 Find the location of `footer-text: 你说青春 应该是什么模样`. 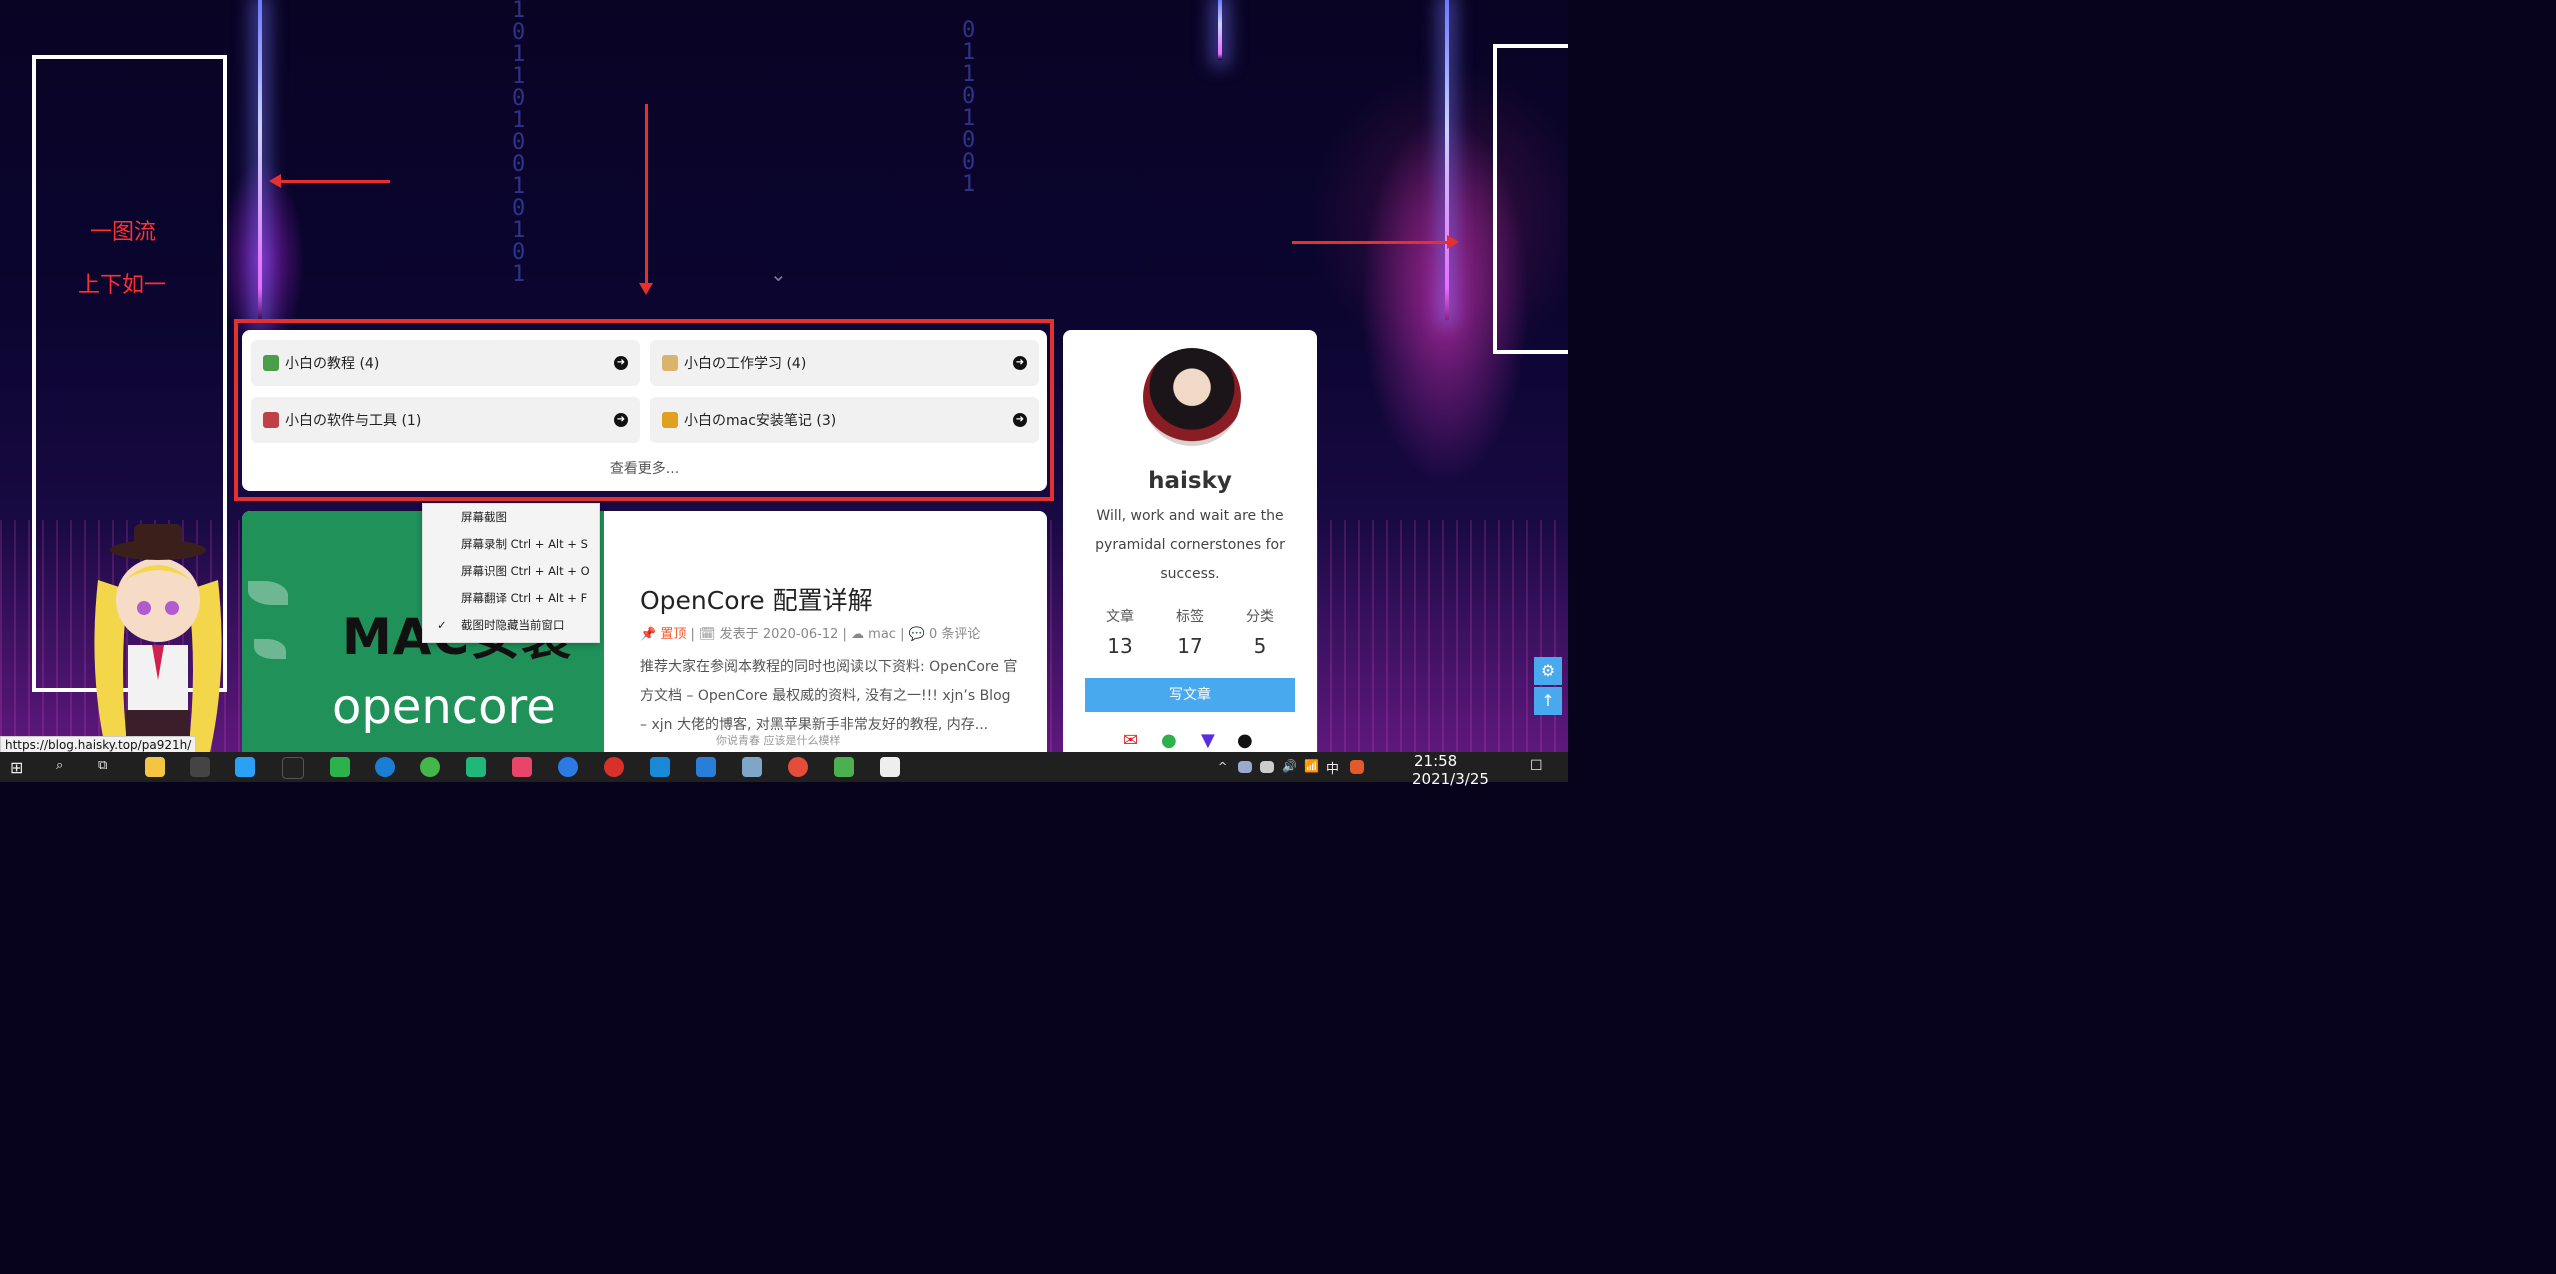

footer-text: 你说青春 应该是什么模样 is located at coordinates (778, 740).